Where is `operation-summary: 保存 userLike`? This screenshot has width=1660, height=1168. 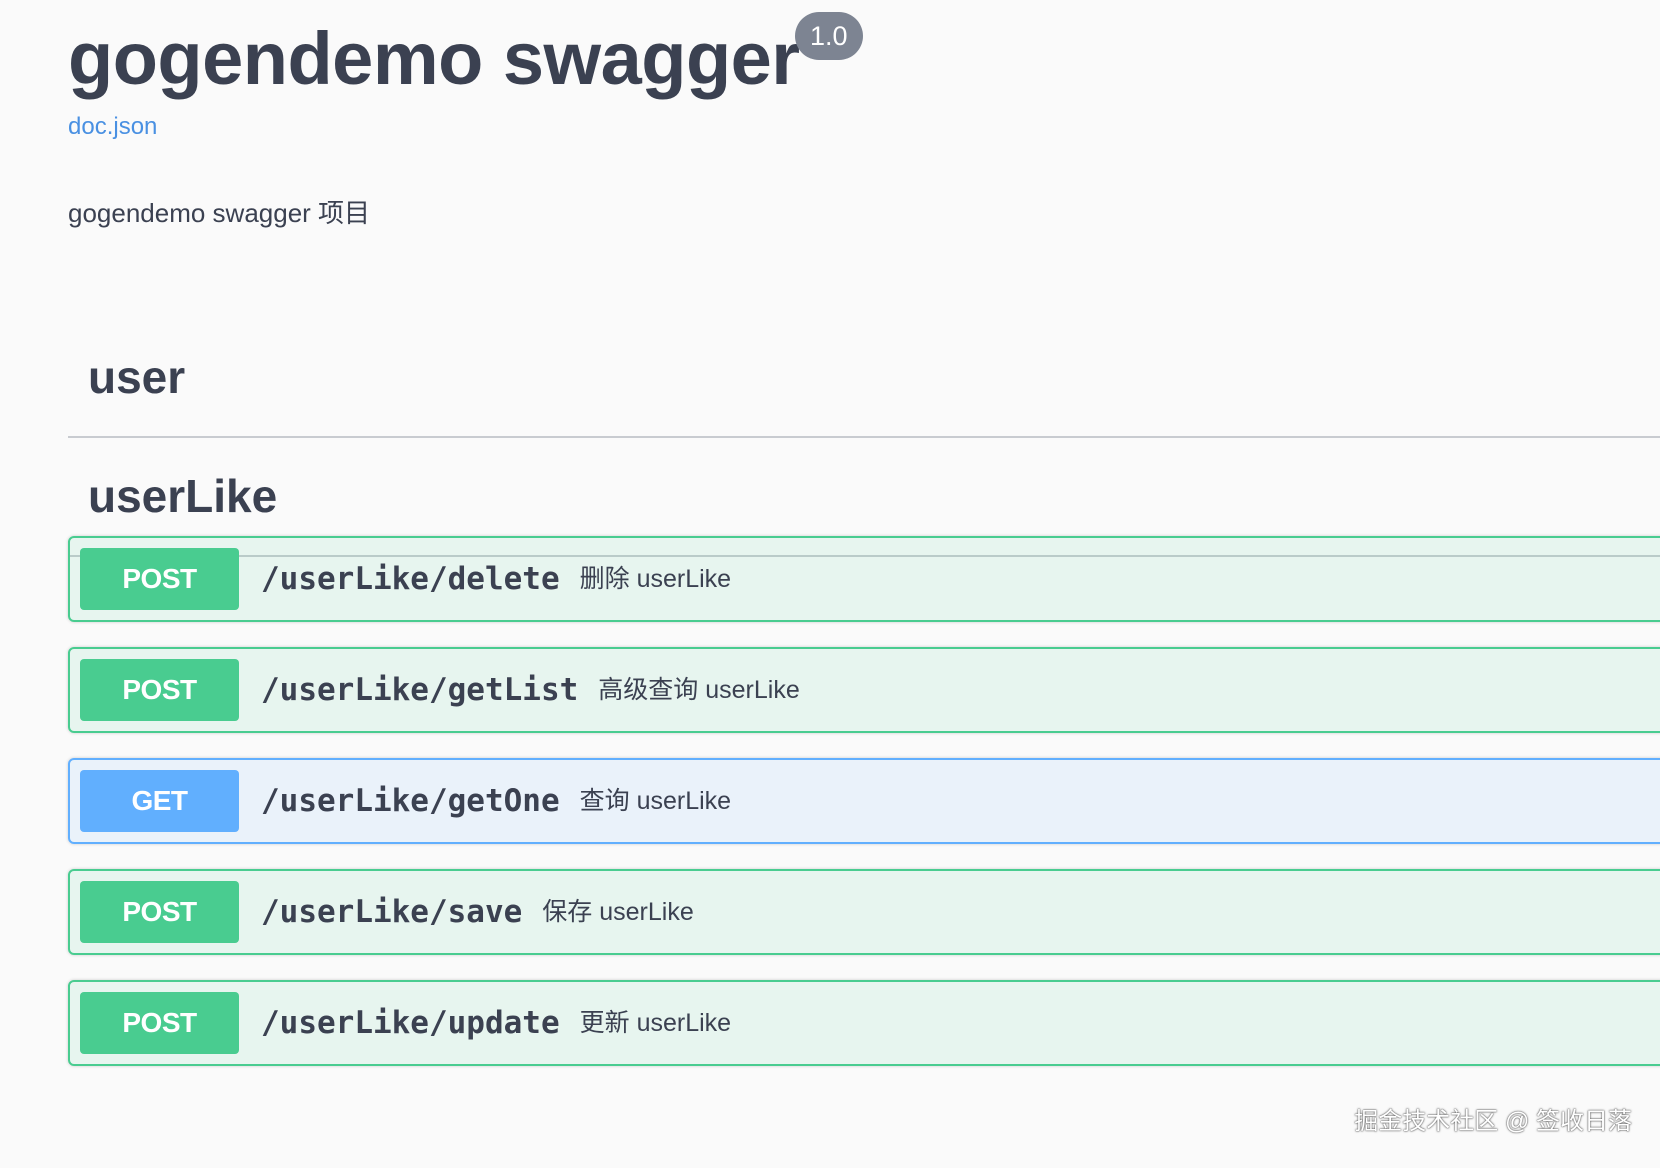 operation-summary: 保存 userLike is located at coordinates (618, 912).